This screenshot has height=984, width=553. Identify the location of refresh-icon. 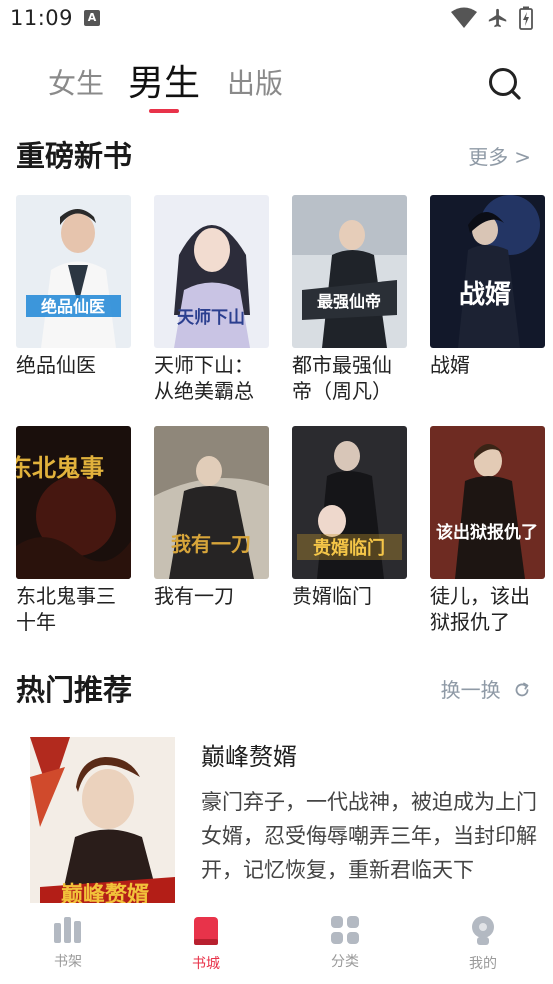
(522, 689).